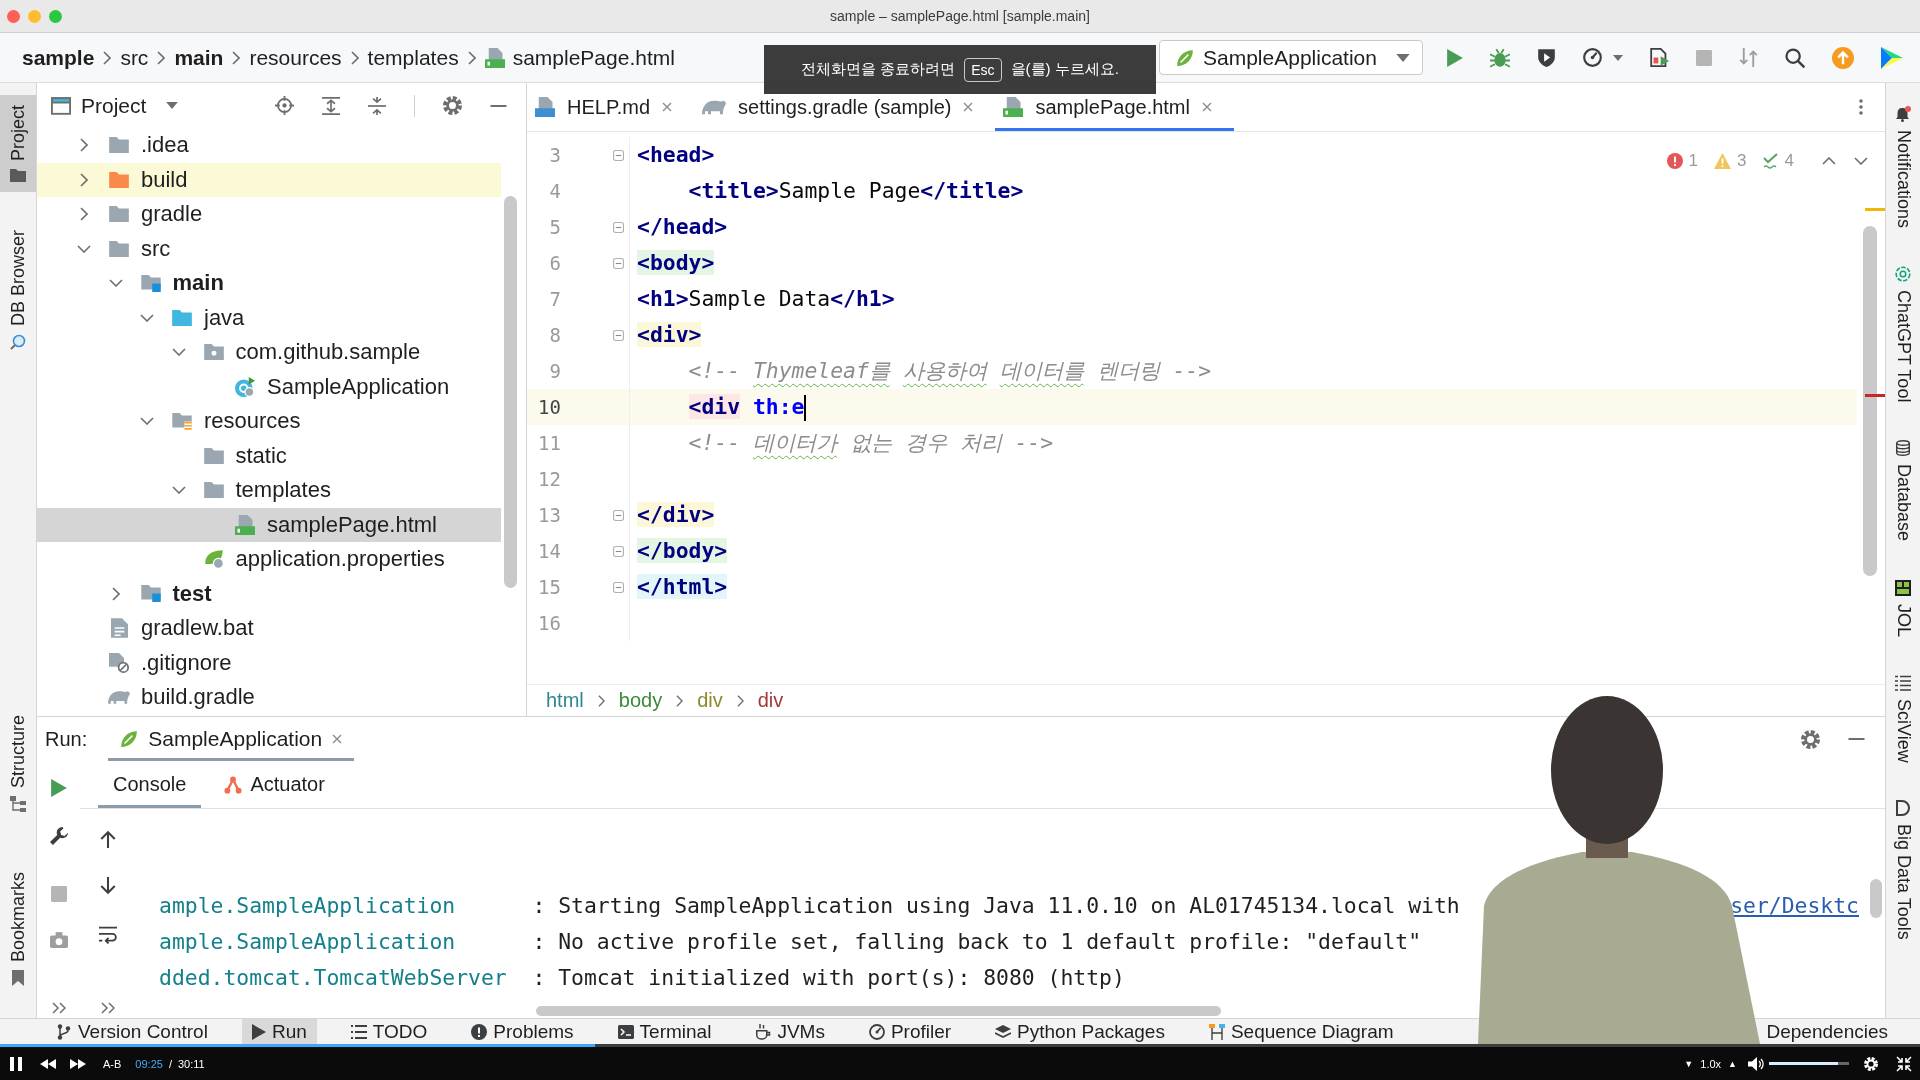 Image resolution: width=1920 pixels, height=1080 pixels. Describe the element at coordinates (377, 105) in the screenshot. I see `collapse-all-icon` at that location.